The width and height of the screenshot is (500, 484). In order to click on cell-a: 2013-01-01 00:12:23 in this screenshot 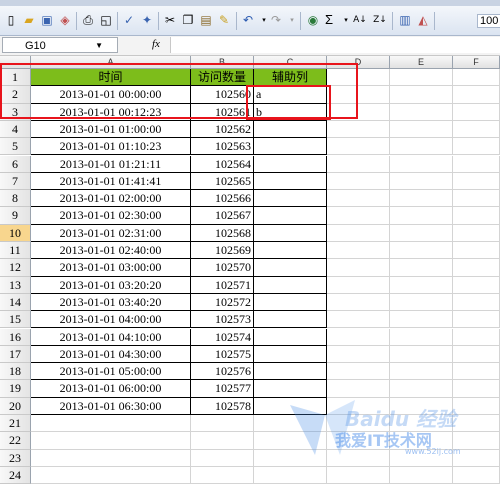, I will do `click(111, 112)`.